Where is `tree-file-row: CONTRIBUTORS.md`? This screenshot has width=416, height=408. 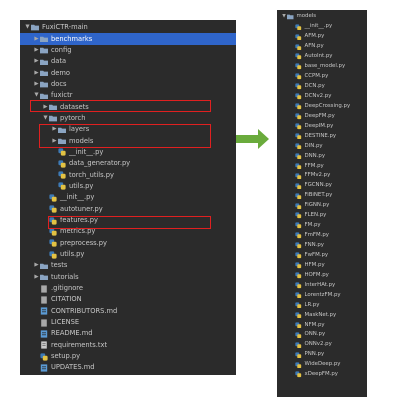 tree-file-row: CONTRIBUTORS.md is located at coordinates (128, 311).